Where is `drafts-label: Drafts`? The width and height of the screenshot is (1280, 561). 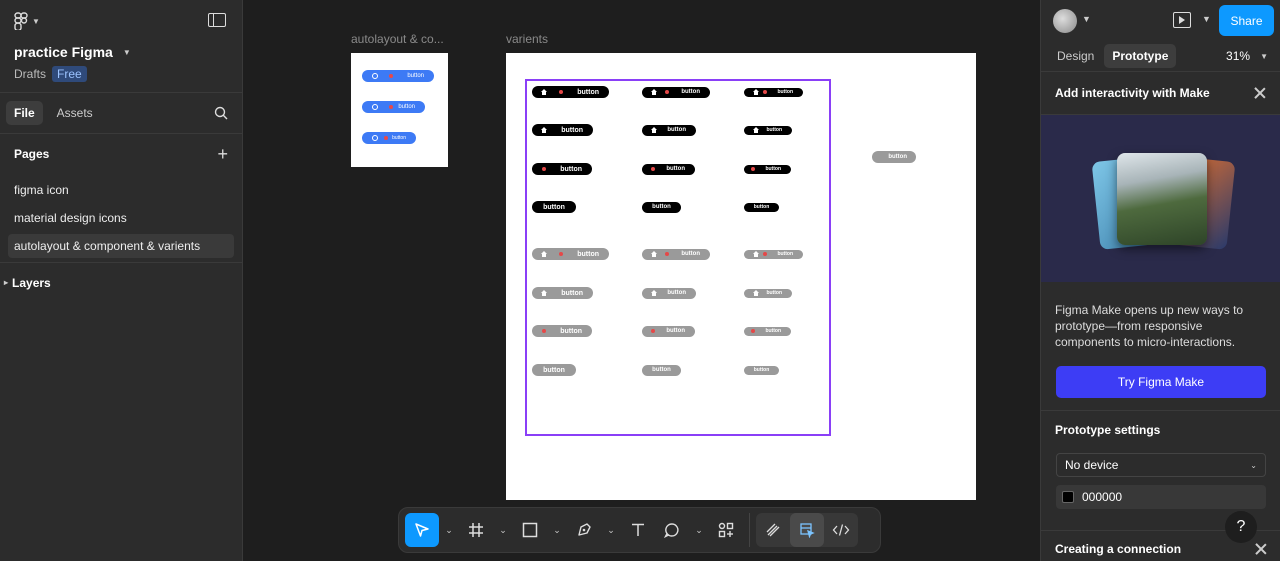 drafts-label: Drafts is located at coordinates (30, 74).